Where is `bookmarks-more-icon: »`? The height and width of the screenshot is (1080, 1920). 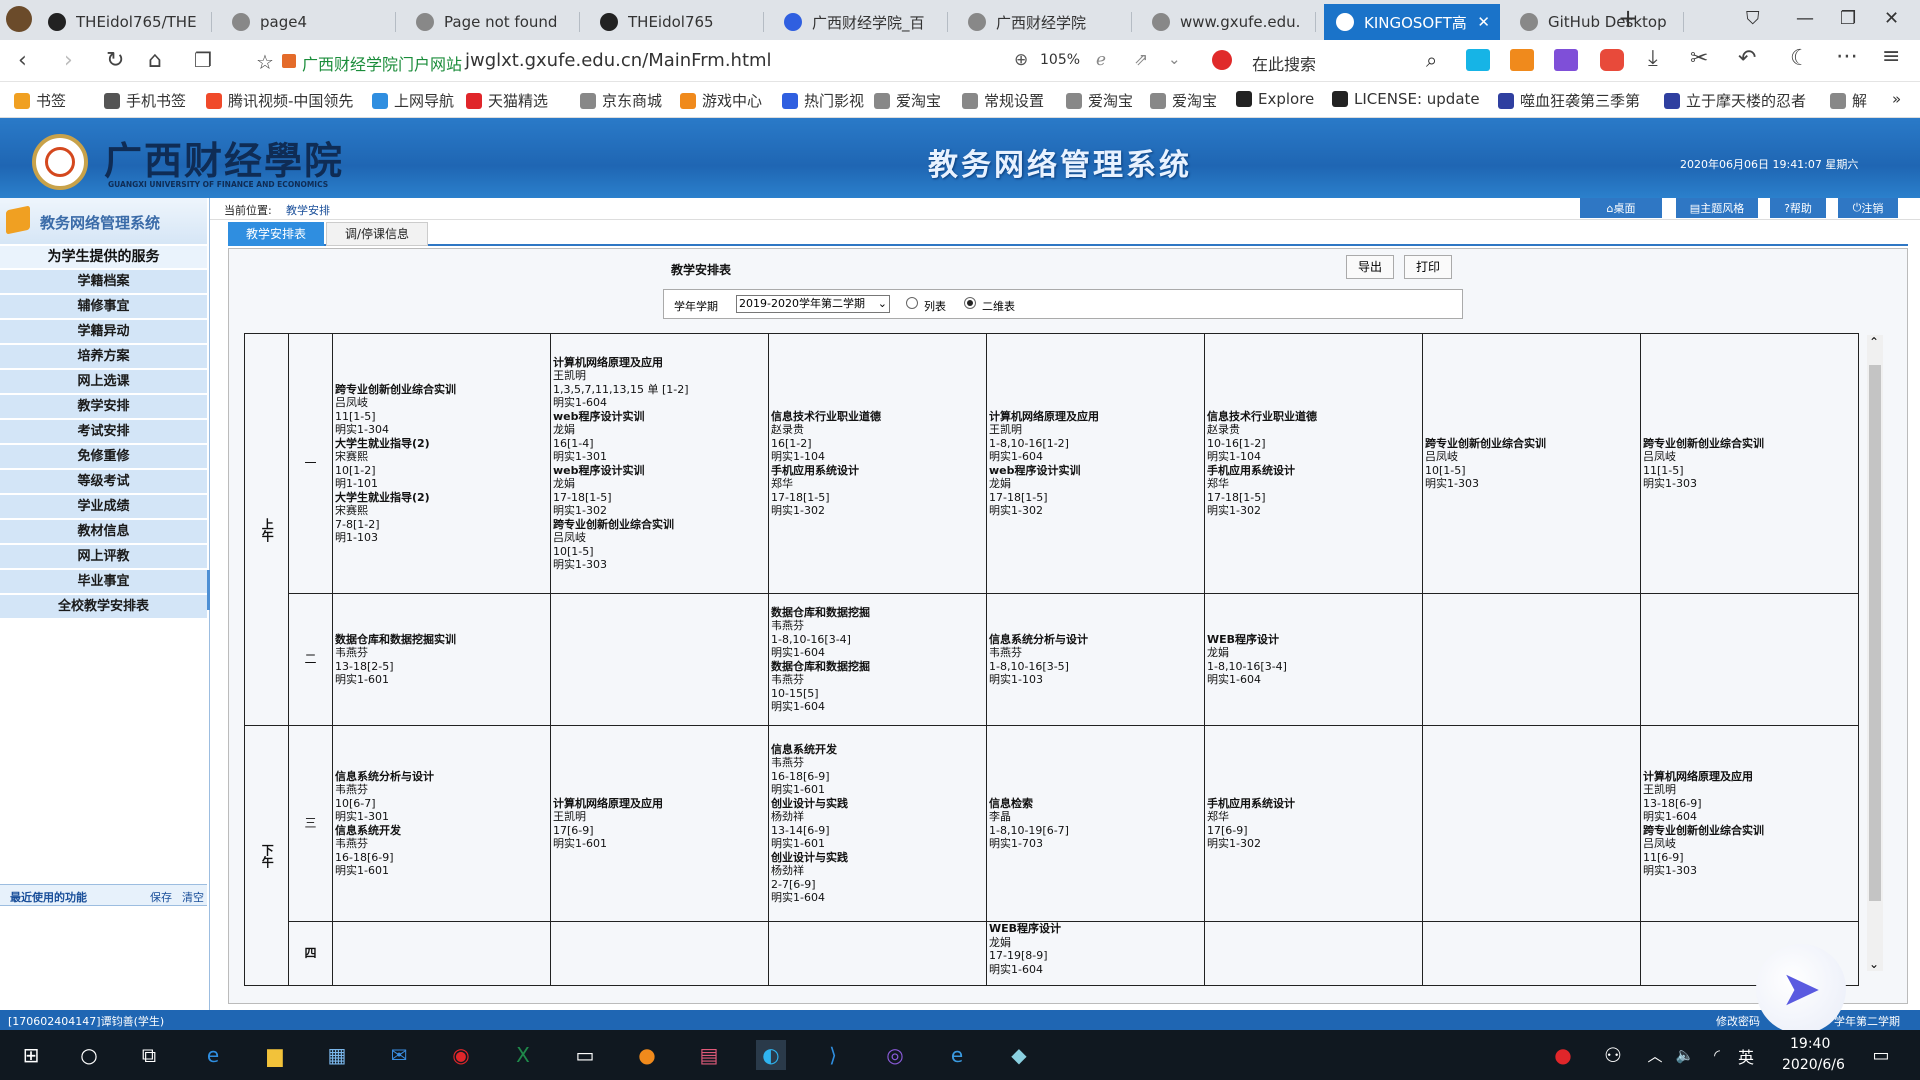
bookmarks-more-icon: » is located at coordinates (1896, 99).